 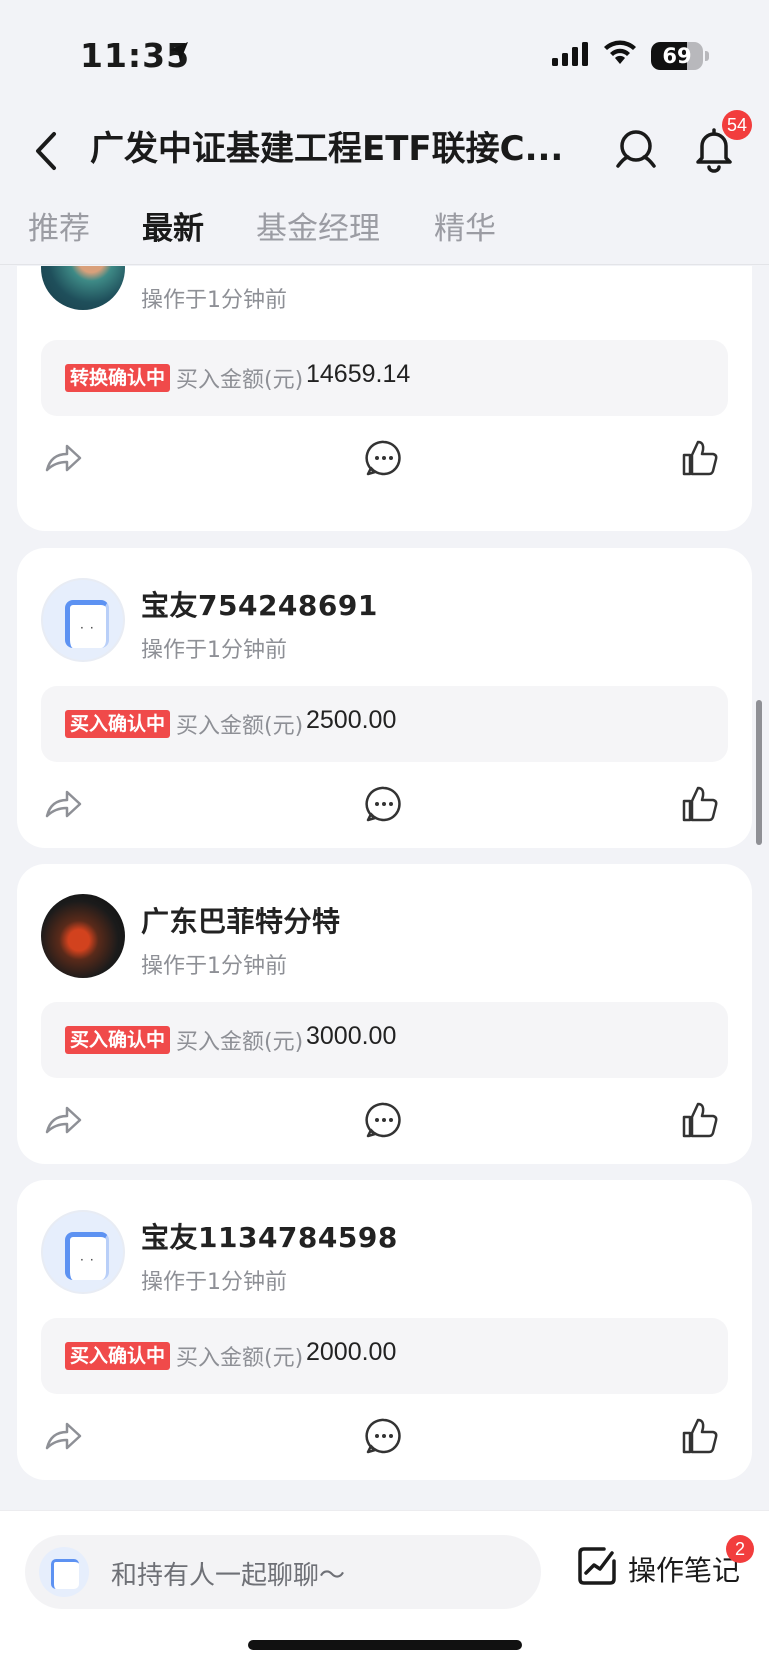 I want to click on battery-nub, so click(x=707, y=56).